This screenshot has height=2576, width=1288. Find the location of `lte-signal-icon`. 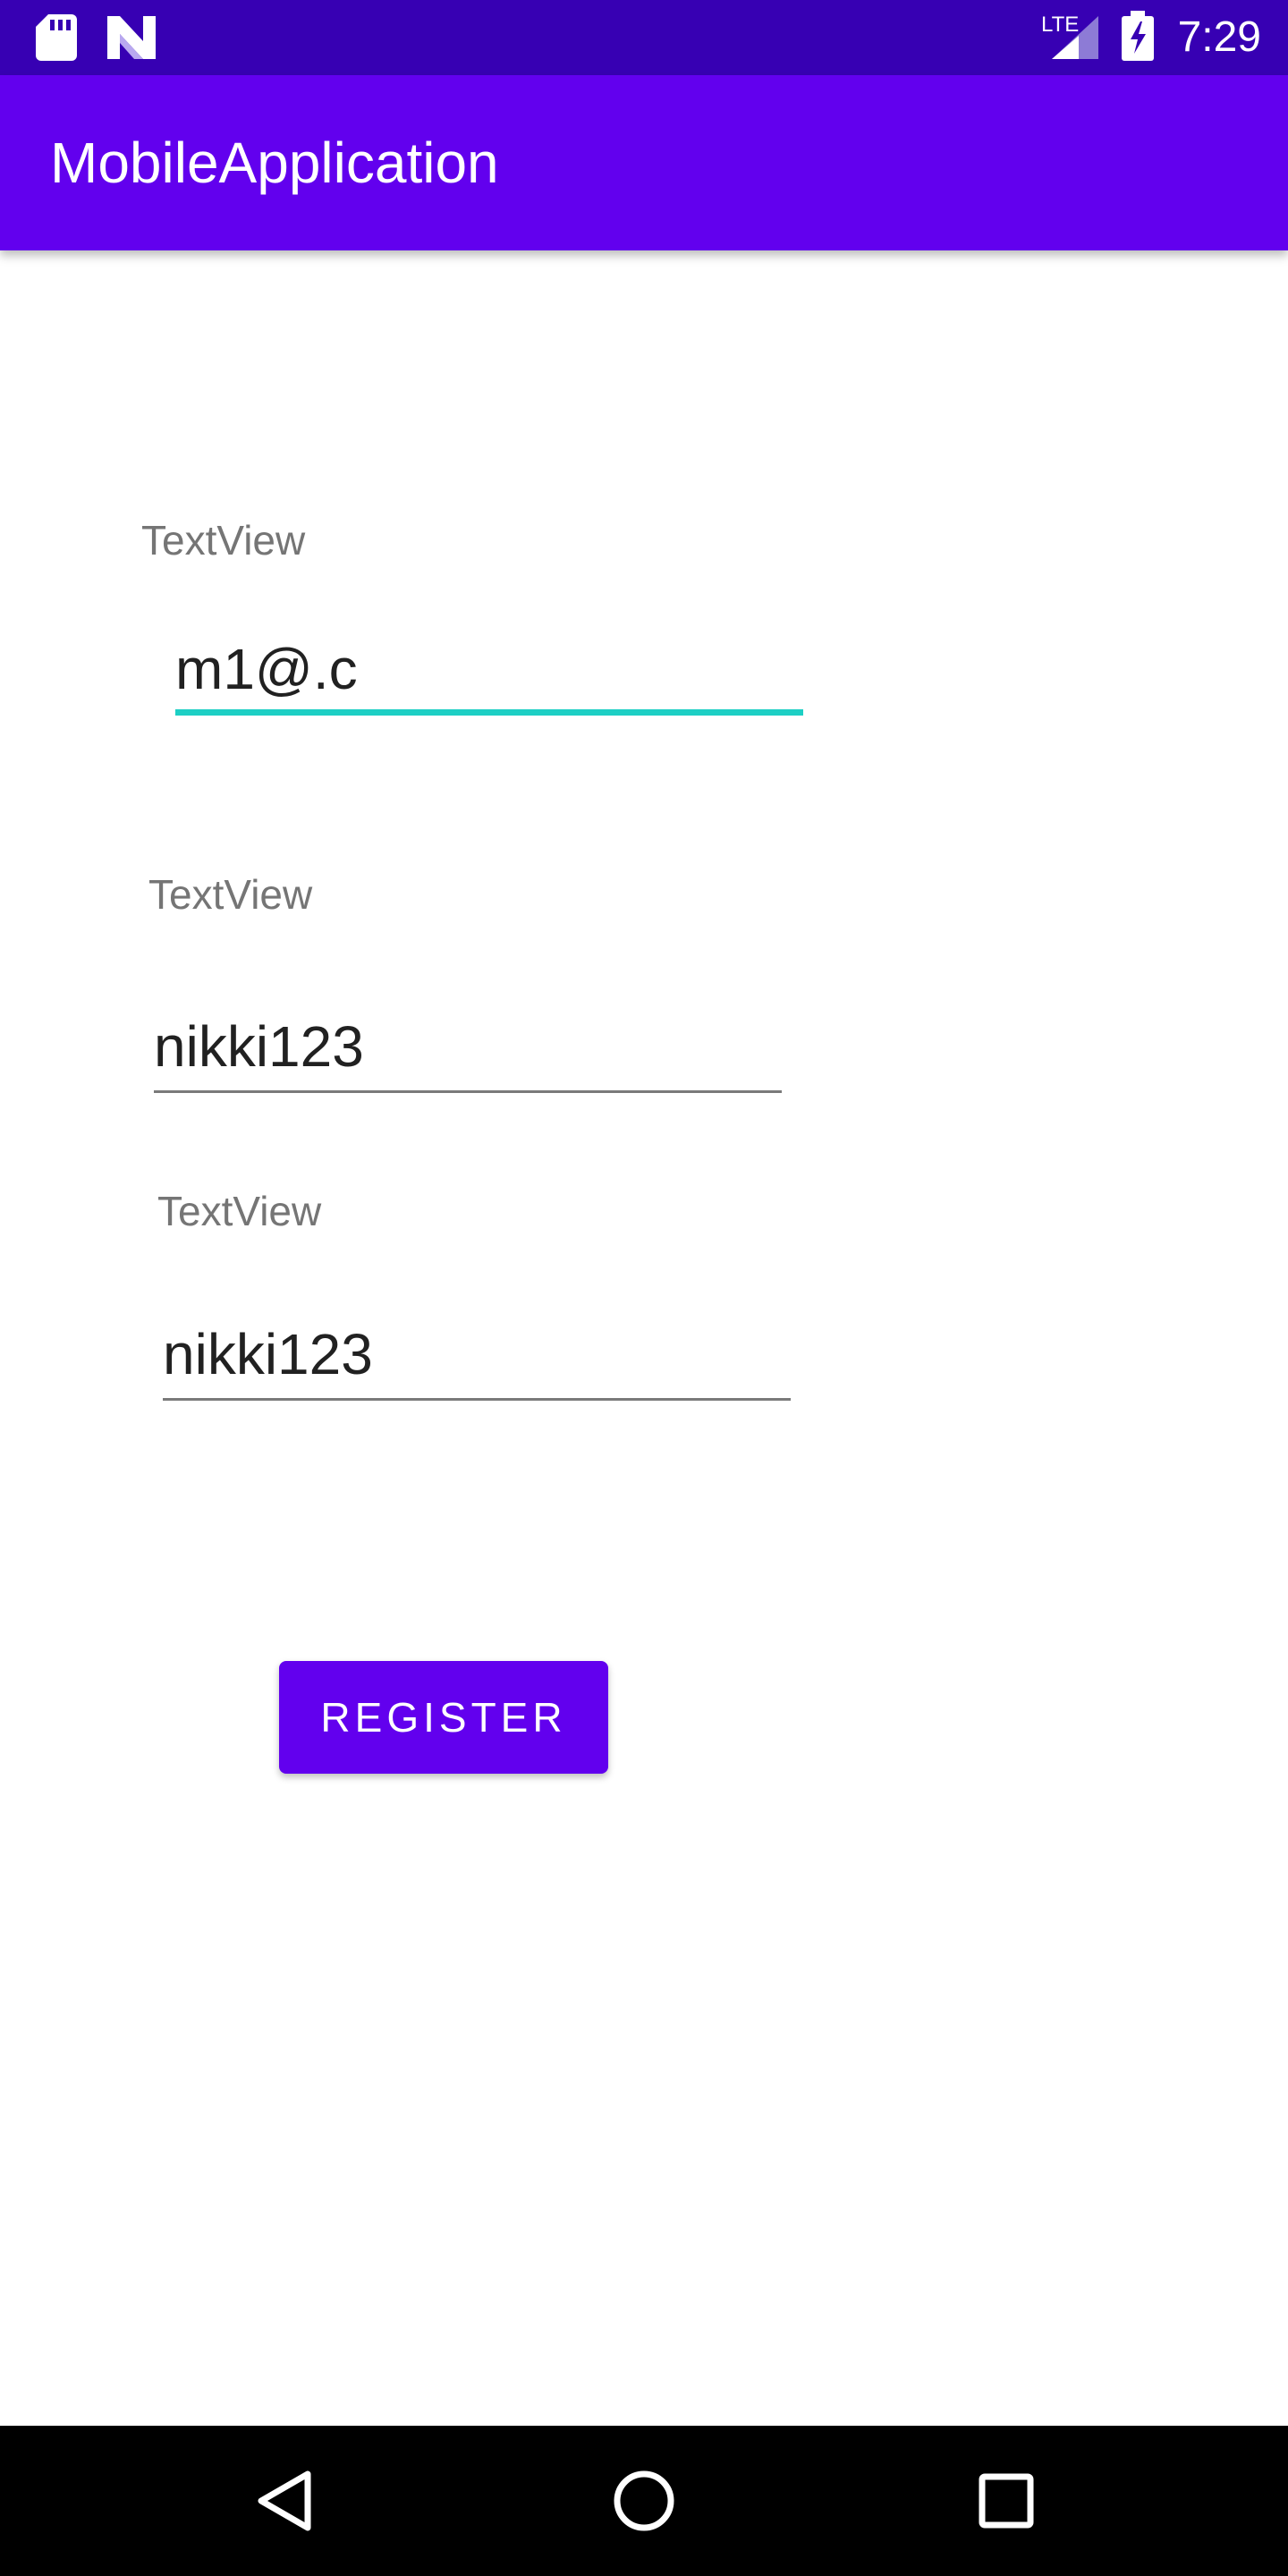

lte-signal-icon is located at coordinates (1075, 37).